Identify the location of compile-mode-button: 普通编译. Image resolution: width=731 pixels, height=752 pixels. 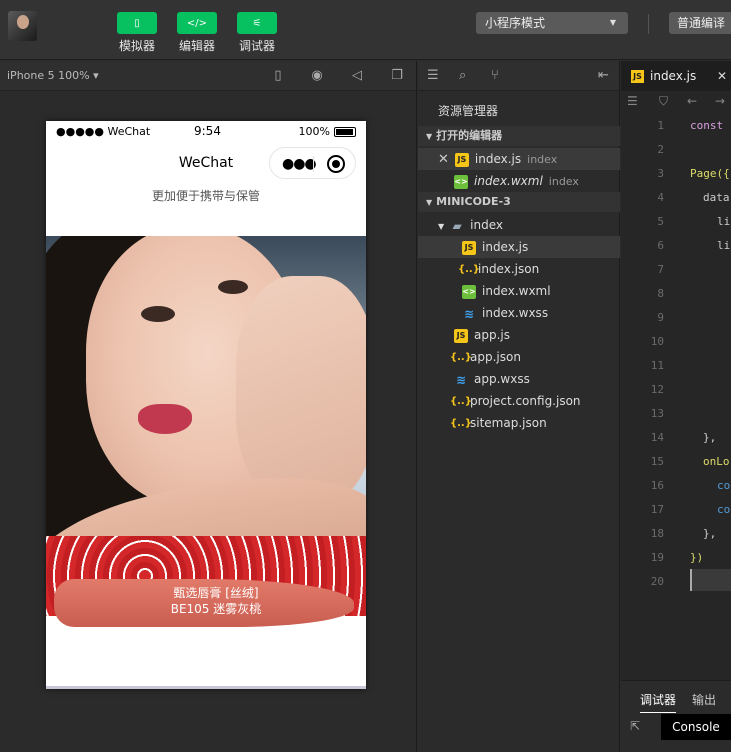
(700, 23).